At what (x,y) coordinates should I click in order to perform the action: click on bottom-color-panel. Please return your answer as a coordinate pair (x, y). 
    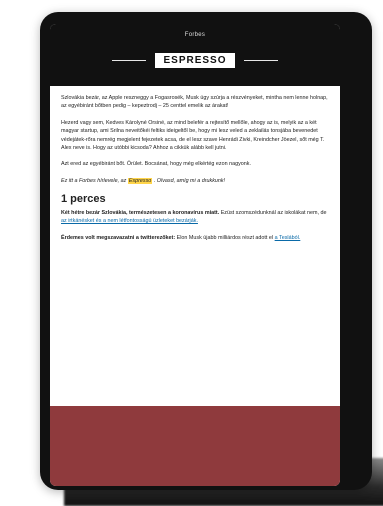
    Looking at the image, I should click on (195, 446).